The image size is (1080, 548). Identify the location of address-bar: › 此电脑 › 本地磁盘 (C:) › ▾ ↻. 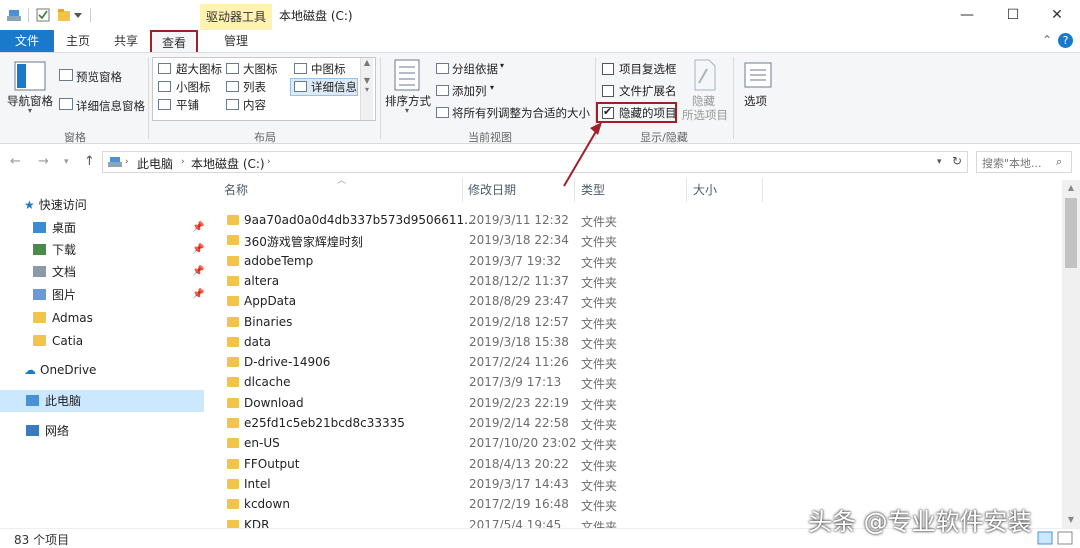
(535, 162).